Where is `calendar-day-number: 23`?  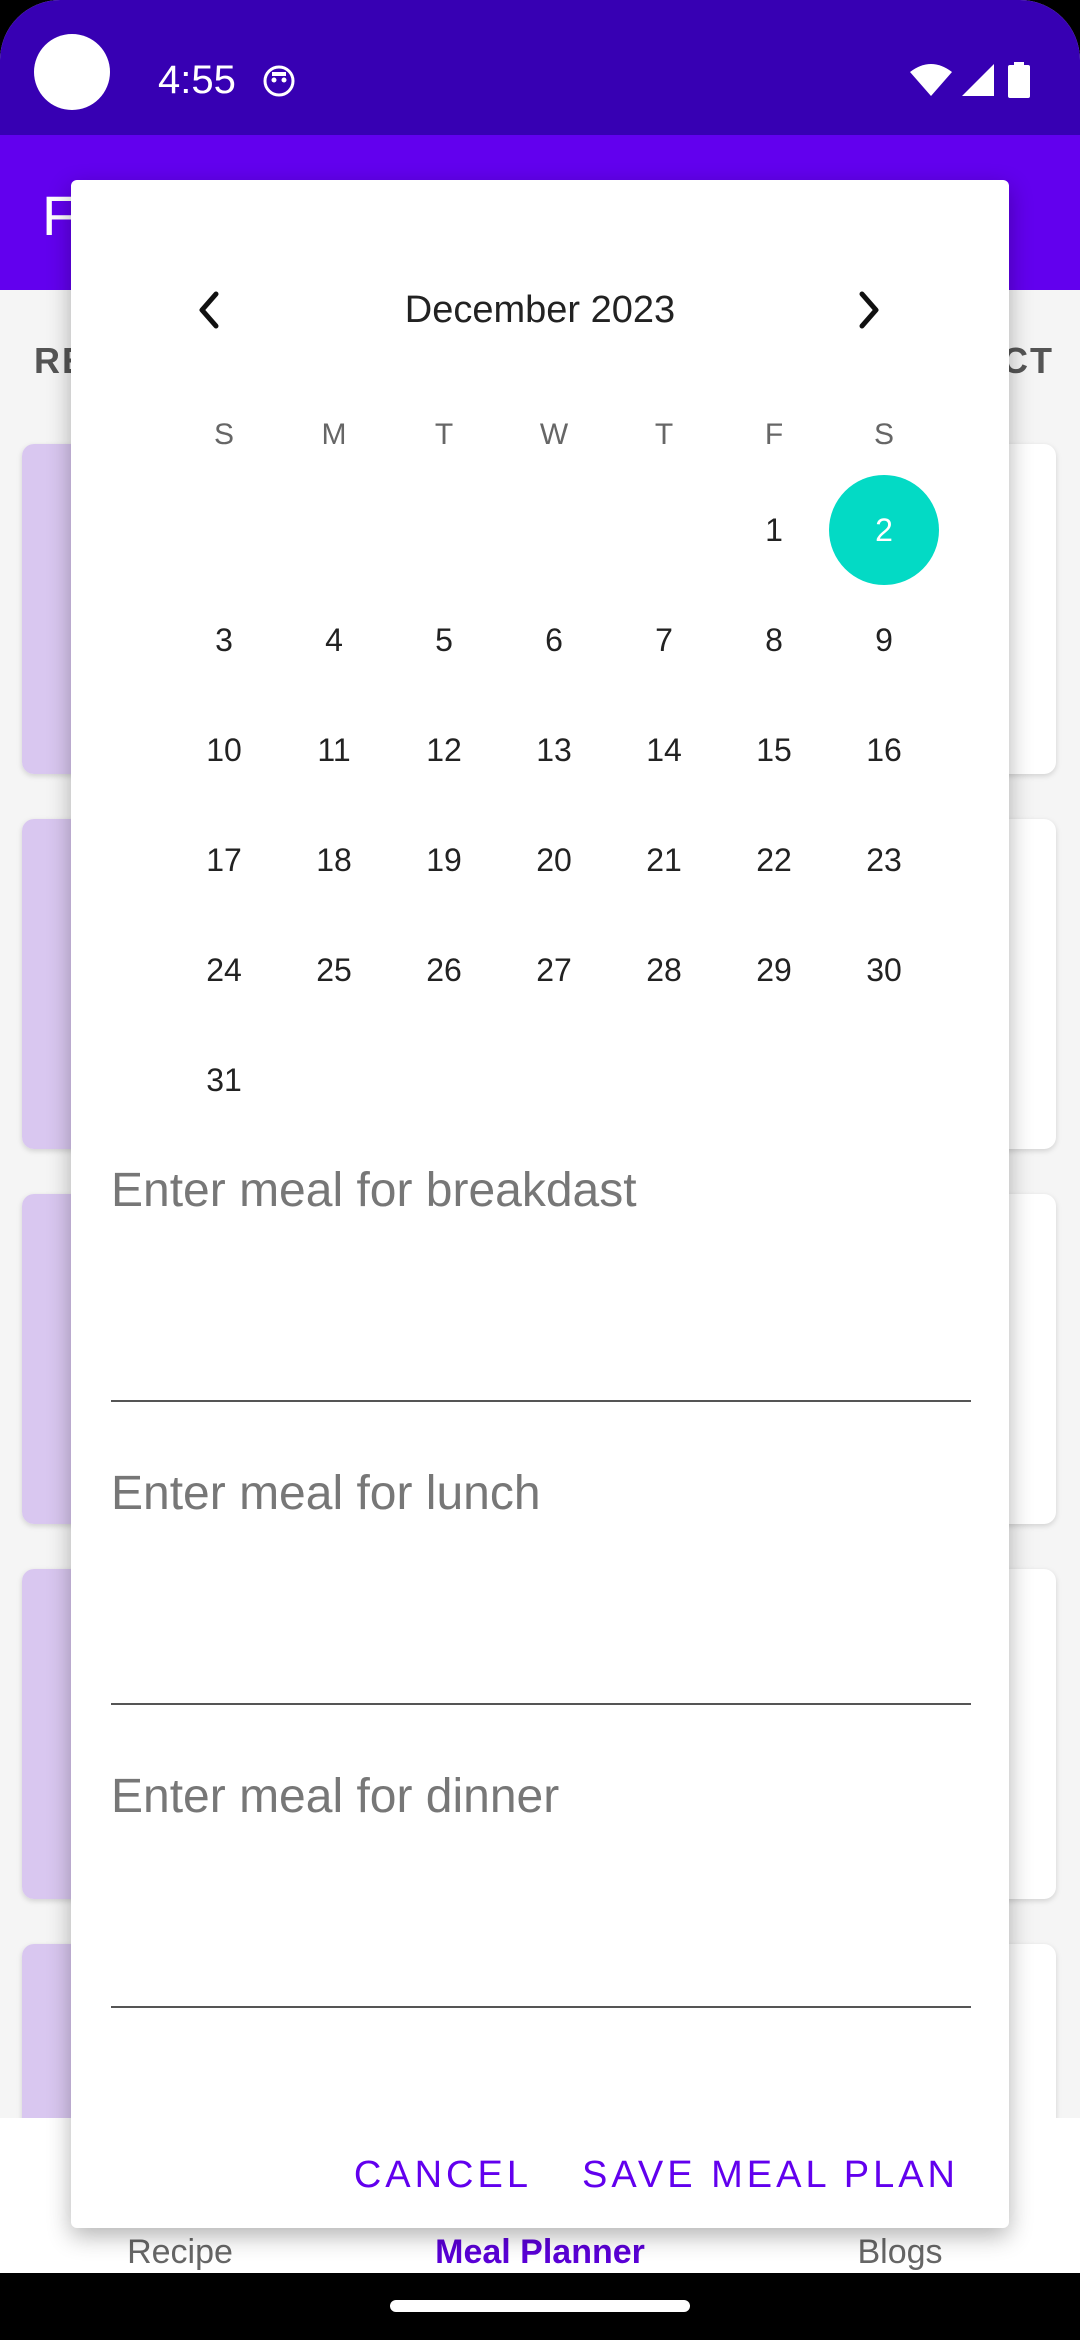 calendar-day-number: 23 is located at coordinates (884, 859).